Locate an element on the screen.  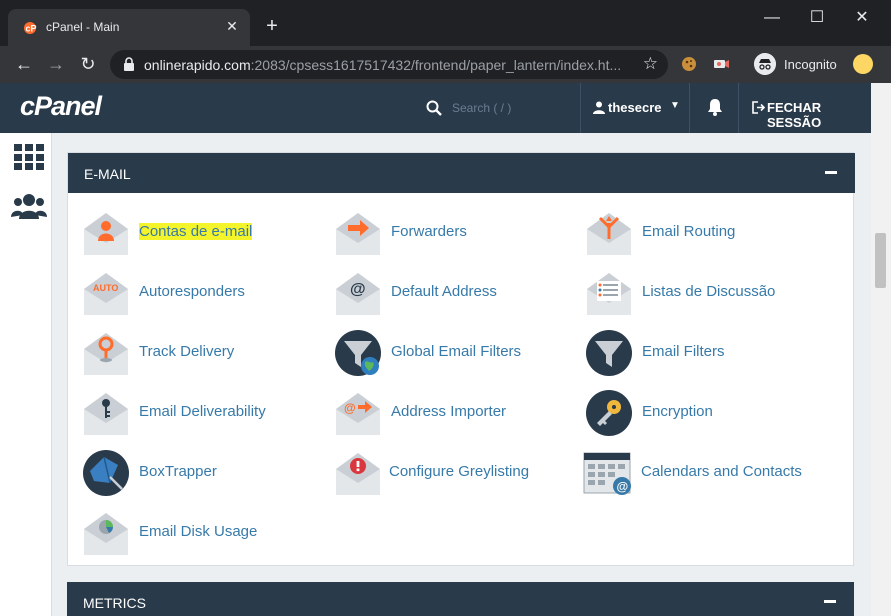
email-deliverability-item: Email Deliverability is located at coordinates (192, 413).